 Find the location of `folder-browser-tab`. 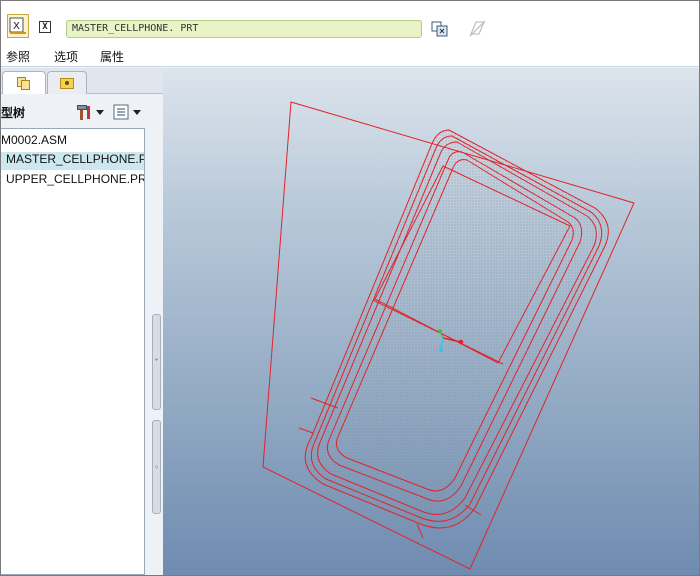

folder-browser-tab is located at coordinates (67, 82).